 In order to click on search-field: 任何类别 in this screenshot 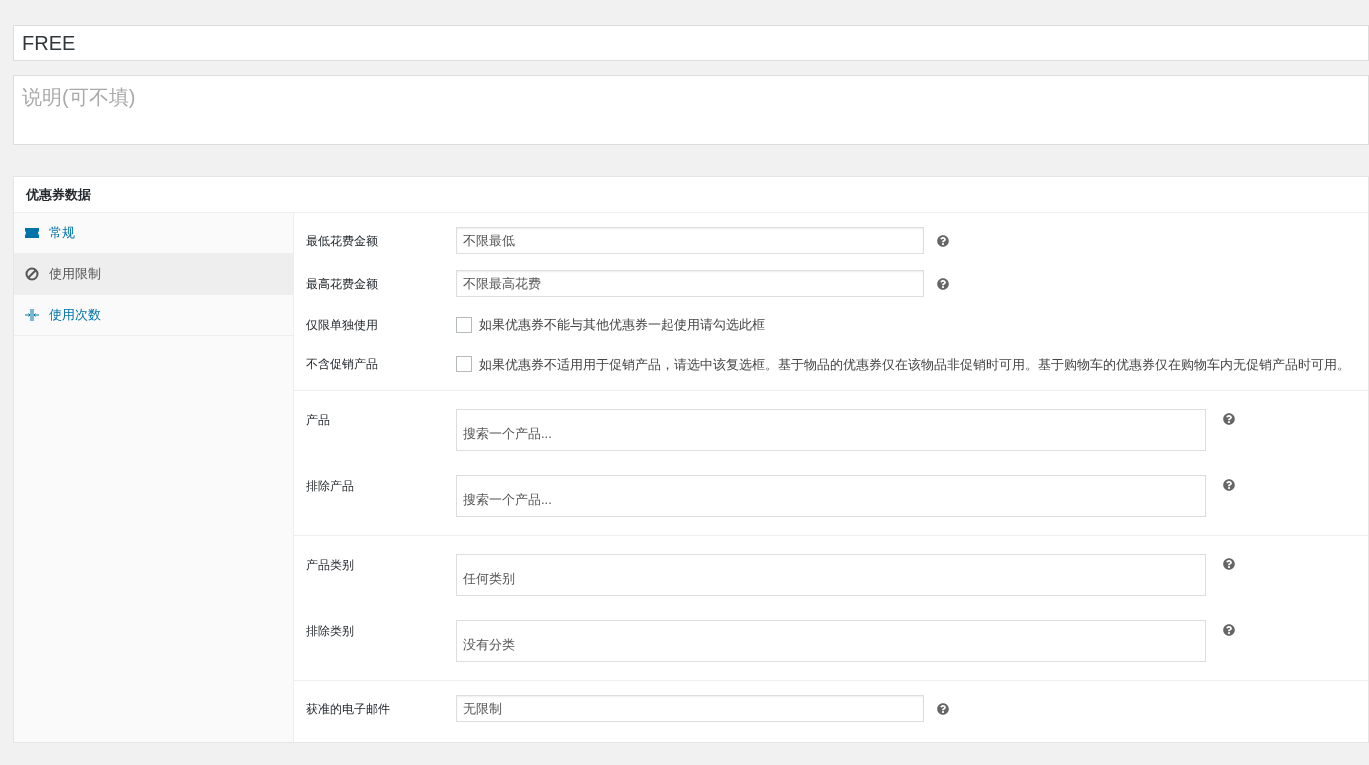, I will do `click(831, 575)`.